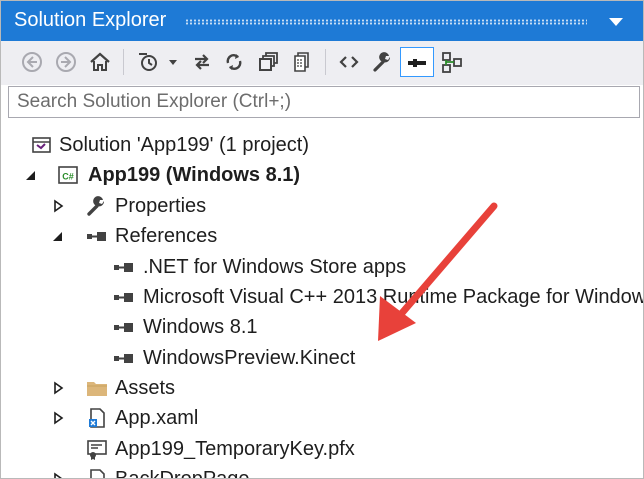 This screenshot has width=644, height=479. I want to click on tree-item-temporary-key: App199_TemporaryKey.pfx, so click(322, 449).